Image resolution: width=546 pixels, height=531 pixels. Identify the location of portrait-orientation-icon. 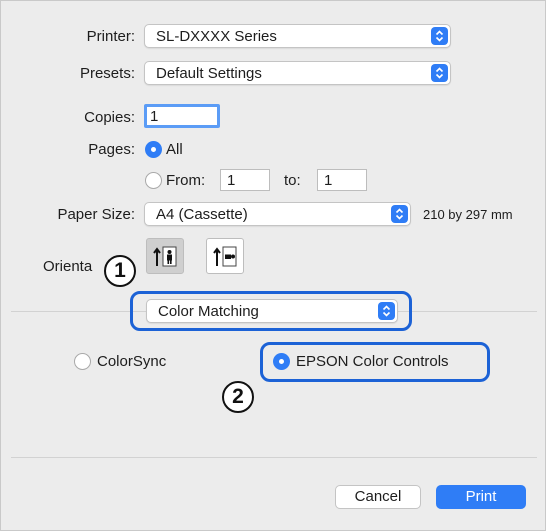
(165, 256).